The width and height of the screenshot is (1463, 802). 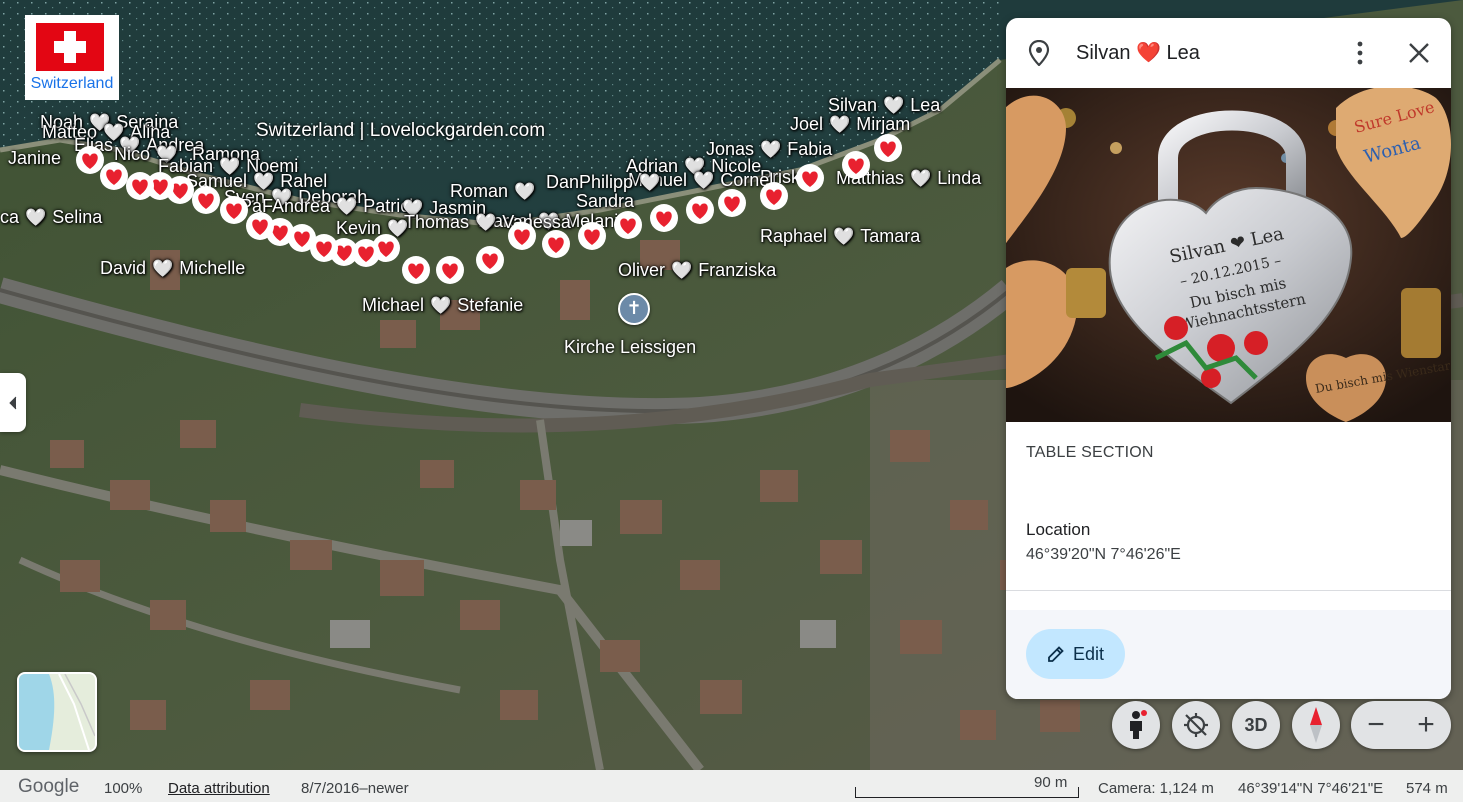 I want to click on pegman-icon, so click(x=1138, y=724).